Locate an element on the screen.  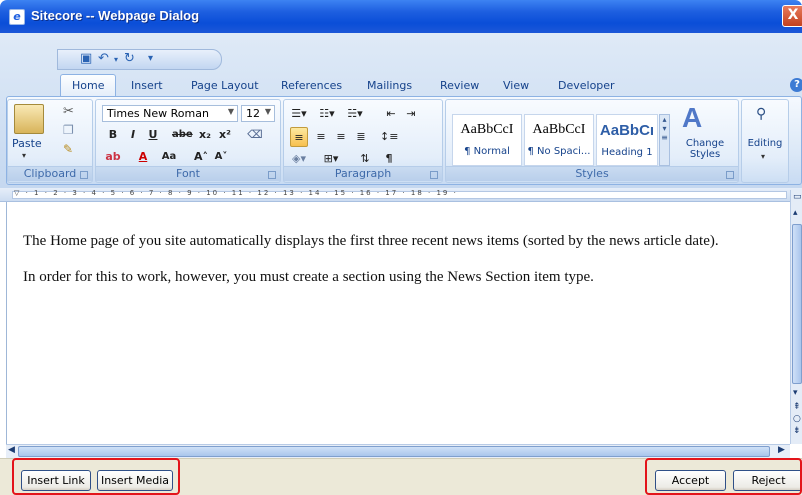
style-name: ¶ Normal is located at coordinates (487, 151).